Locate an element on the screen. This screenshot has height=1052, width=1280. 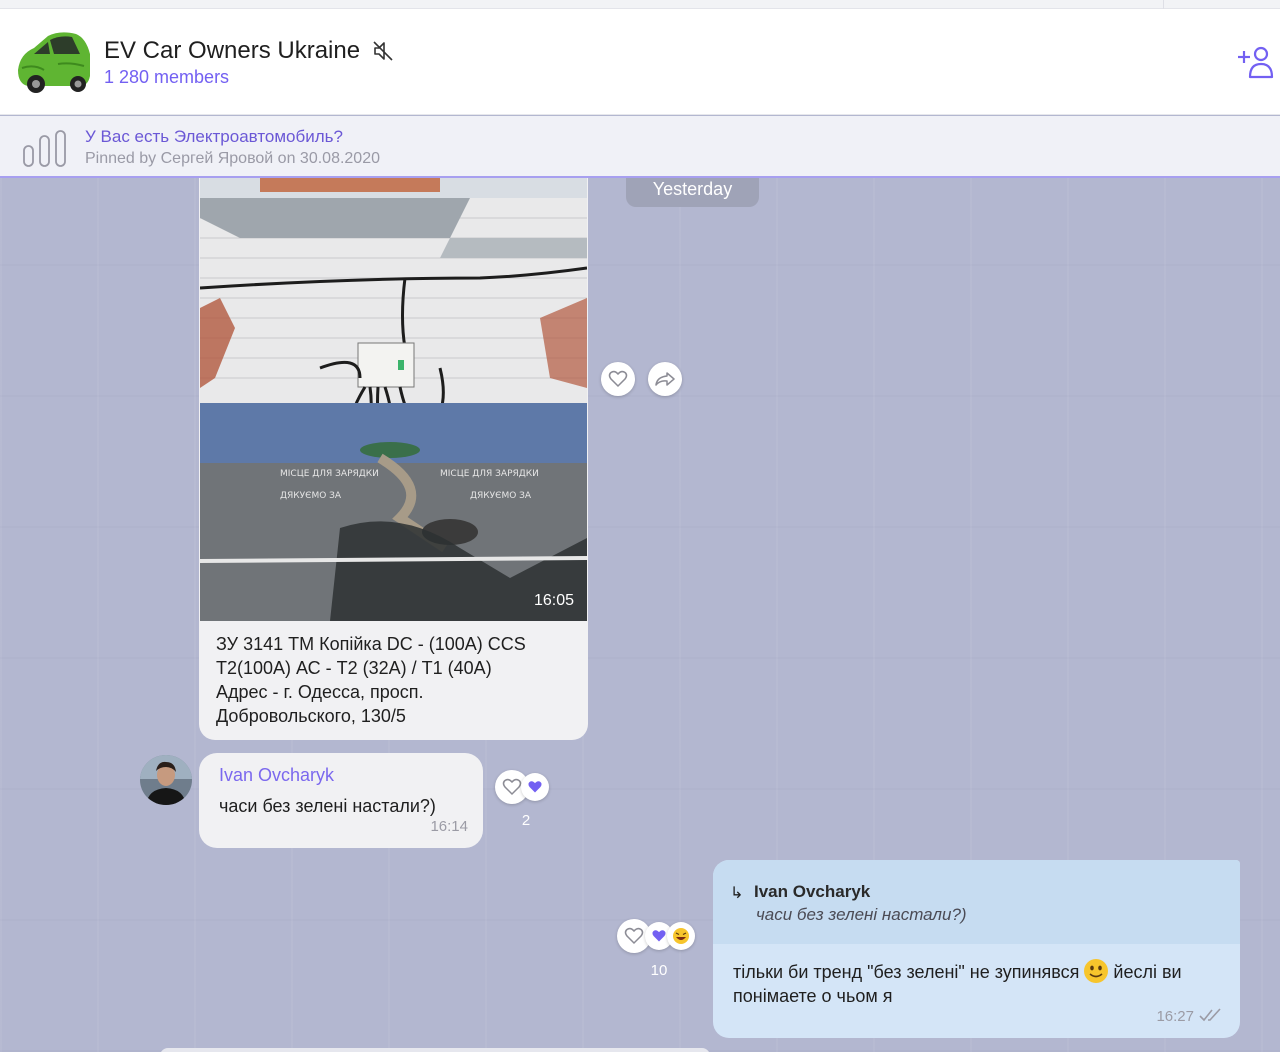
muted-speaker-icon is located at coordinates (383, 51).